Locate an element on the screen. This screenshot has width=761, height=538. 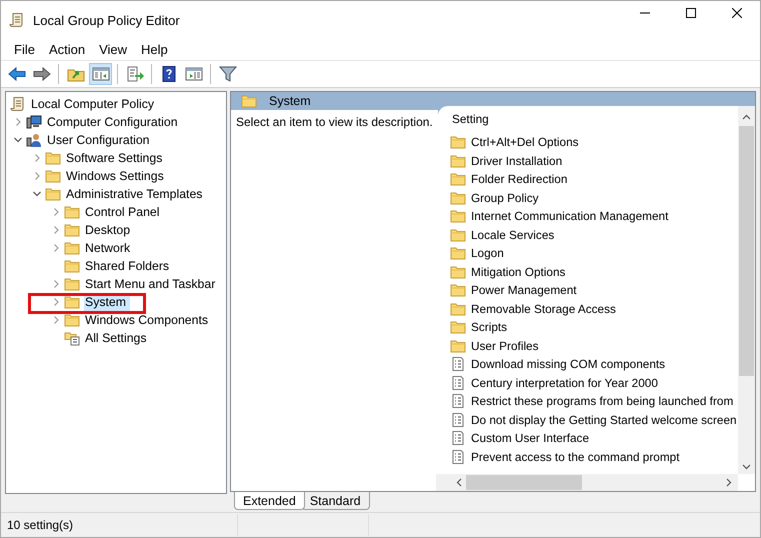
scroll-down-icon is located at coordinates (746, 467).